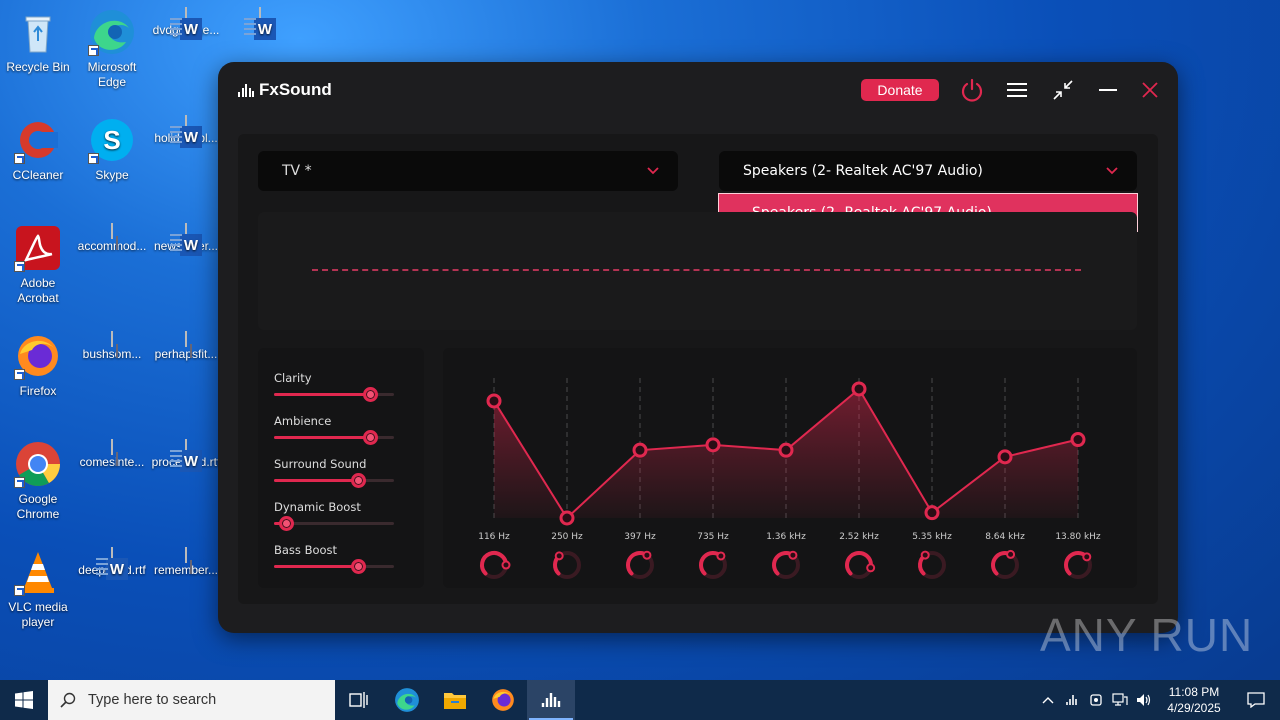 Image resolution: width=1280 pixels, height=720 pixels. What do you see at coordinates (316, 566) in the screenshot?
I see `slider-fill` at bounding box center [316, 566].